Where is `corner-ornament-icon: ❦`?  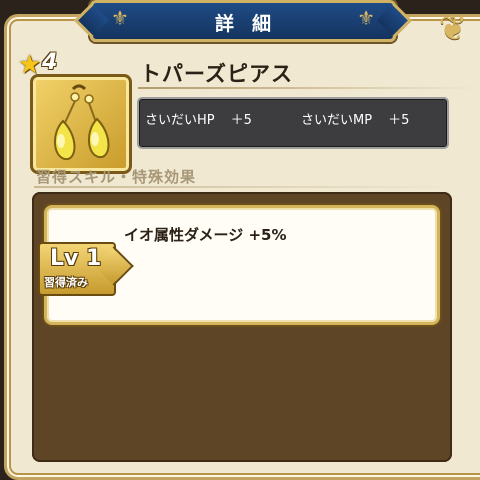
corner-ornament-icon: ❦ is located at coordinates (453, 29).